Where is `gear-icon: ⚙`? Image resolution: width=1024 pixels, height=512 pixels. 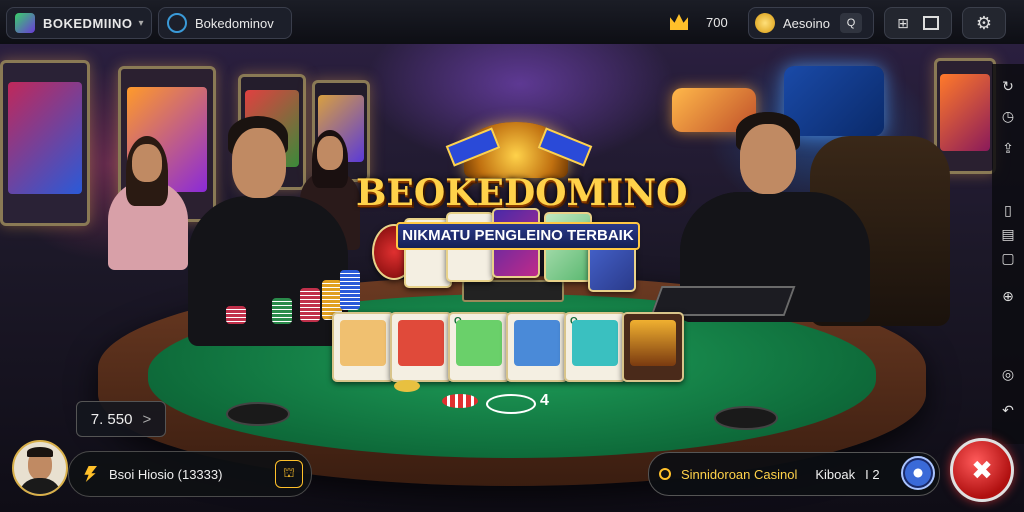
gear-icon: ⚙ is located at coordinates (984, 22).